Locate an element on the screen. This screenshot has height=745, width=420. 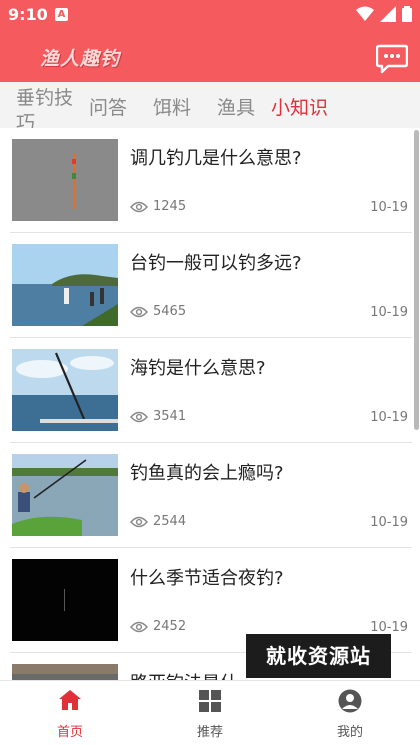
tab-knowledge: 小知识 is located at coordinates (299, 106).